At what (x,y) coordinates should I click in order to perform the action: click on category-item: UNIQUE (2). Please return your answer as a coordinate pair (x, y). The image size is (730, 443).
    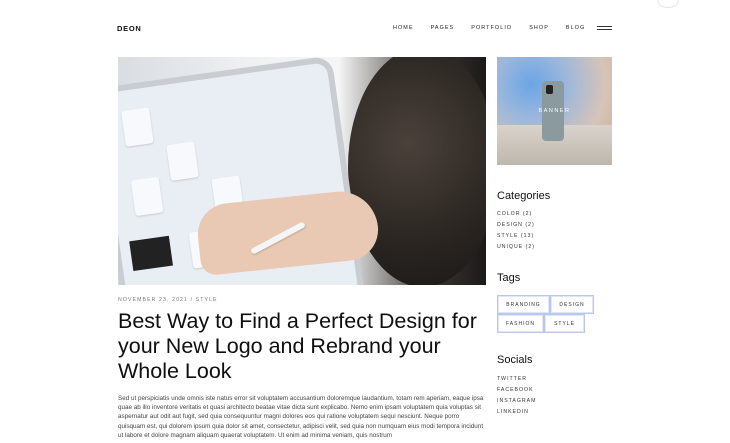
    Looking at the image, I should click on (516, 249).